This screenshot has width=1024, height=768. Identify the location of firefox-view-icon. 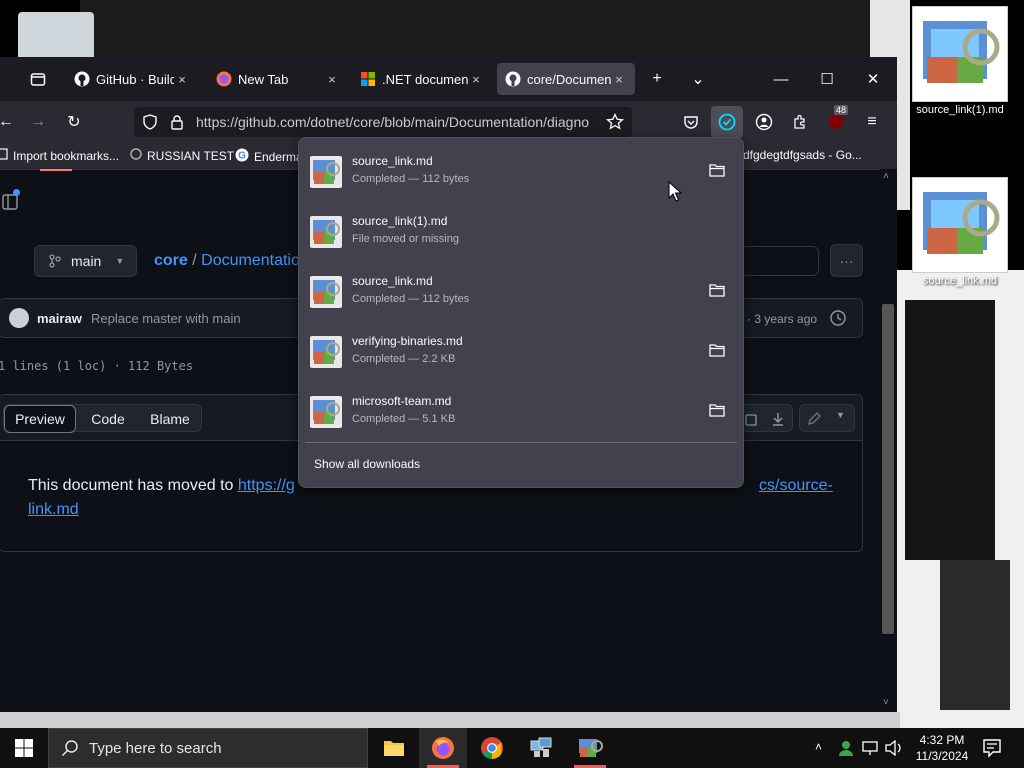
(38, 79).